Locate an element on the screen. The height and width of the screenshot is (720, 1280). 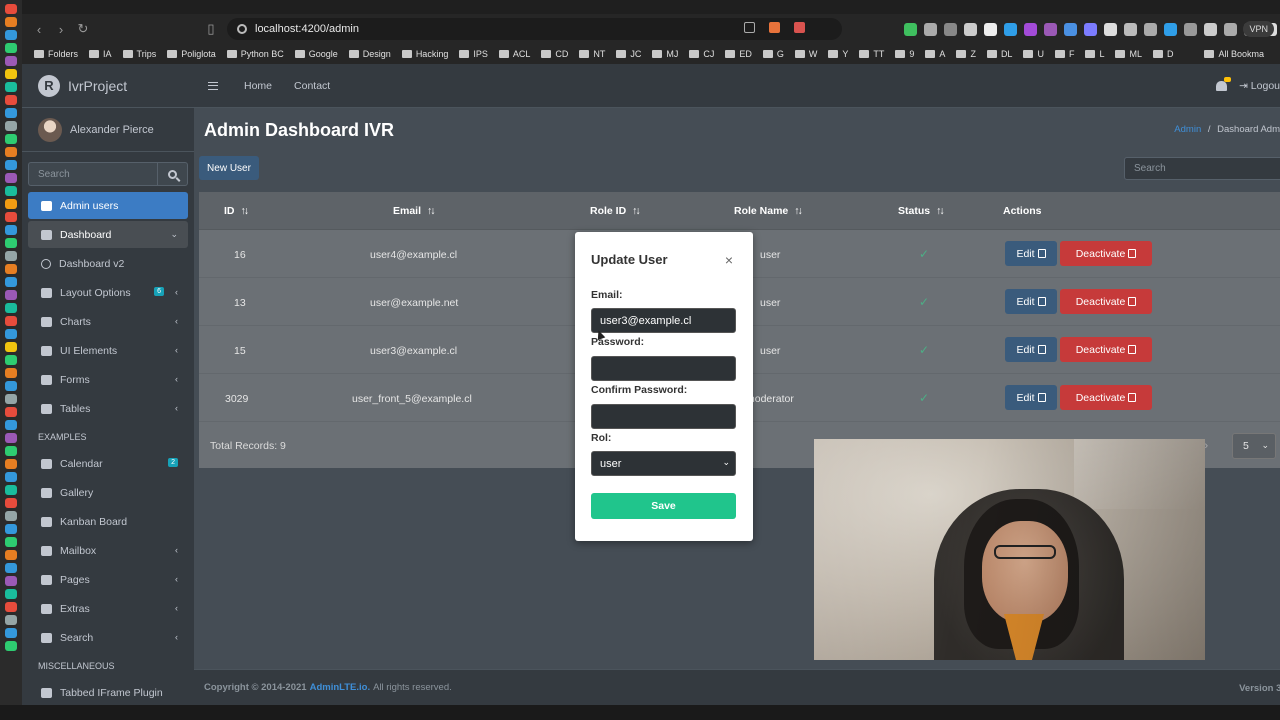
user-panel: Alexander Pierce is located at coordinates (108, 130).